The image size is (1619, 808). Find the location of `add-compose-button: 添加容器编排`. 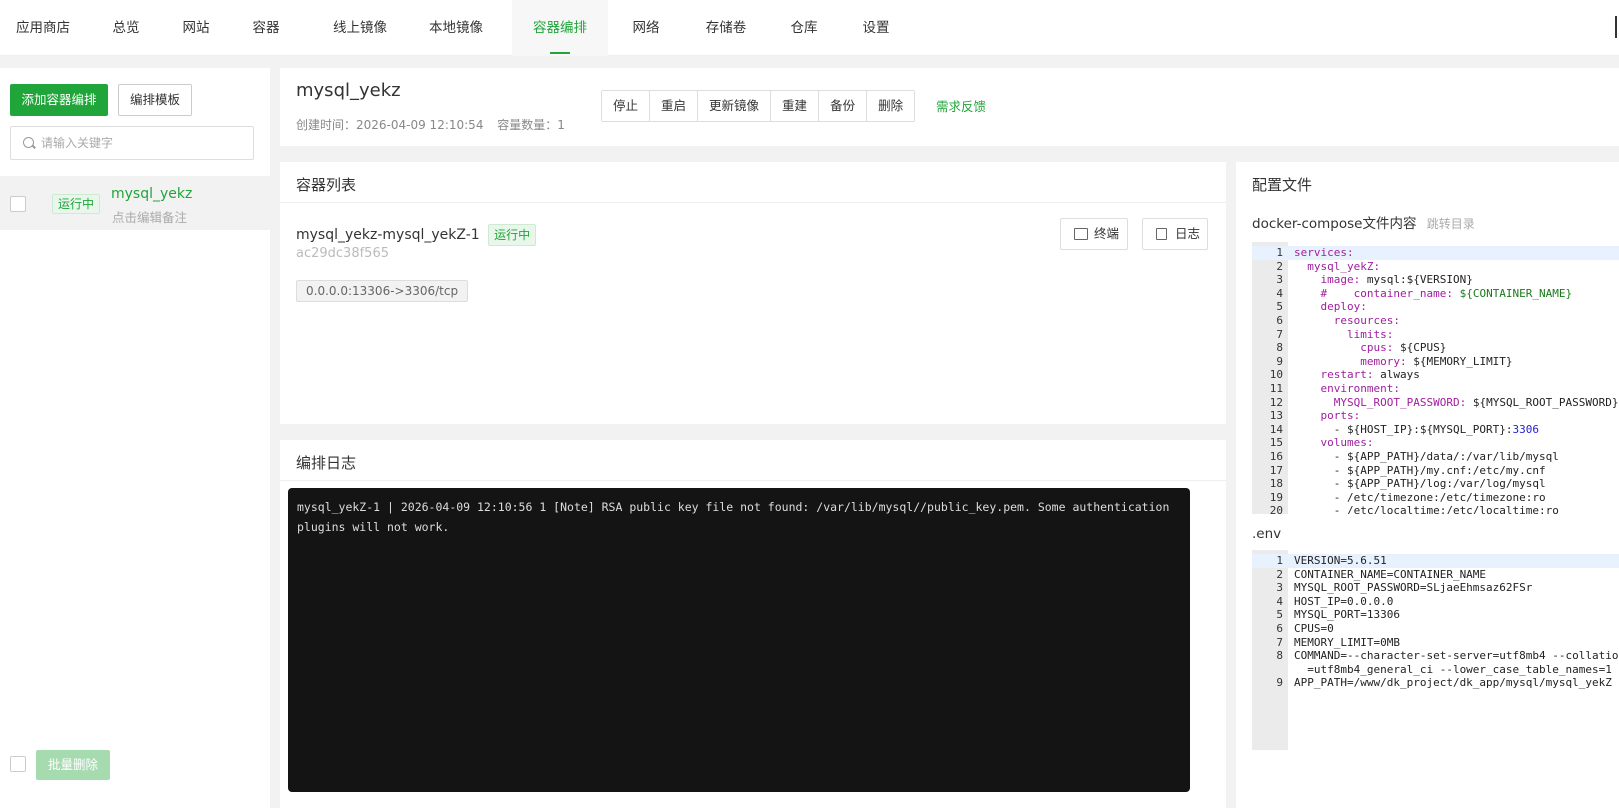

add-compose-button: 添加容器编排 is located at coordinates (59, 100).